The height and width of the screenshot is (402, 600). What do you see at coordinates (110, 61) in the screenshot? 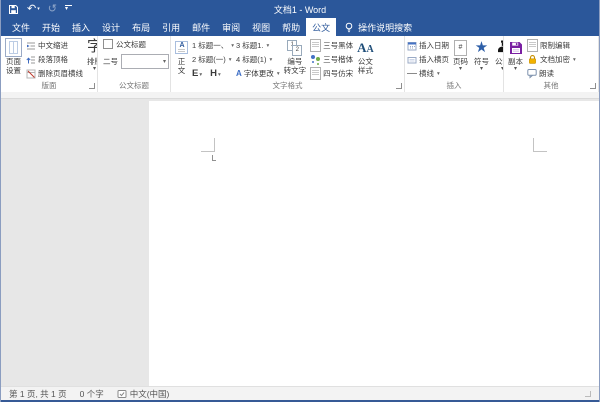
I see `title-size-label: 二号` at bounding box center [110, 61].